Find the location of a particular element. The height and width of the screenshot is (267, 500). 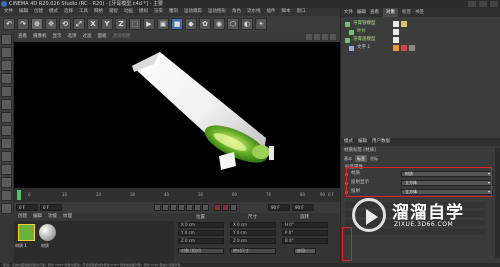

material-menu-edit: 编辑 is located at coordinates (37, 217).